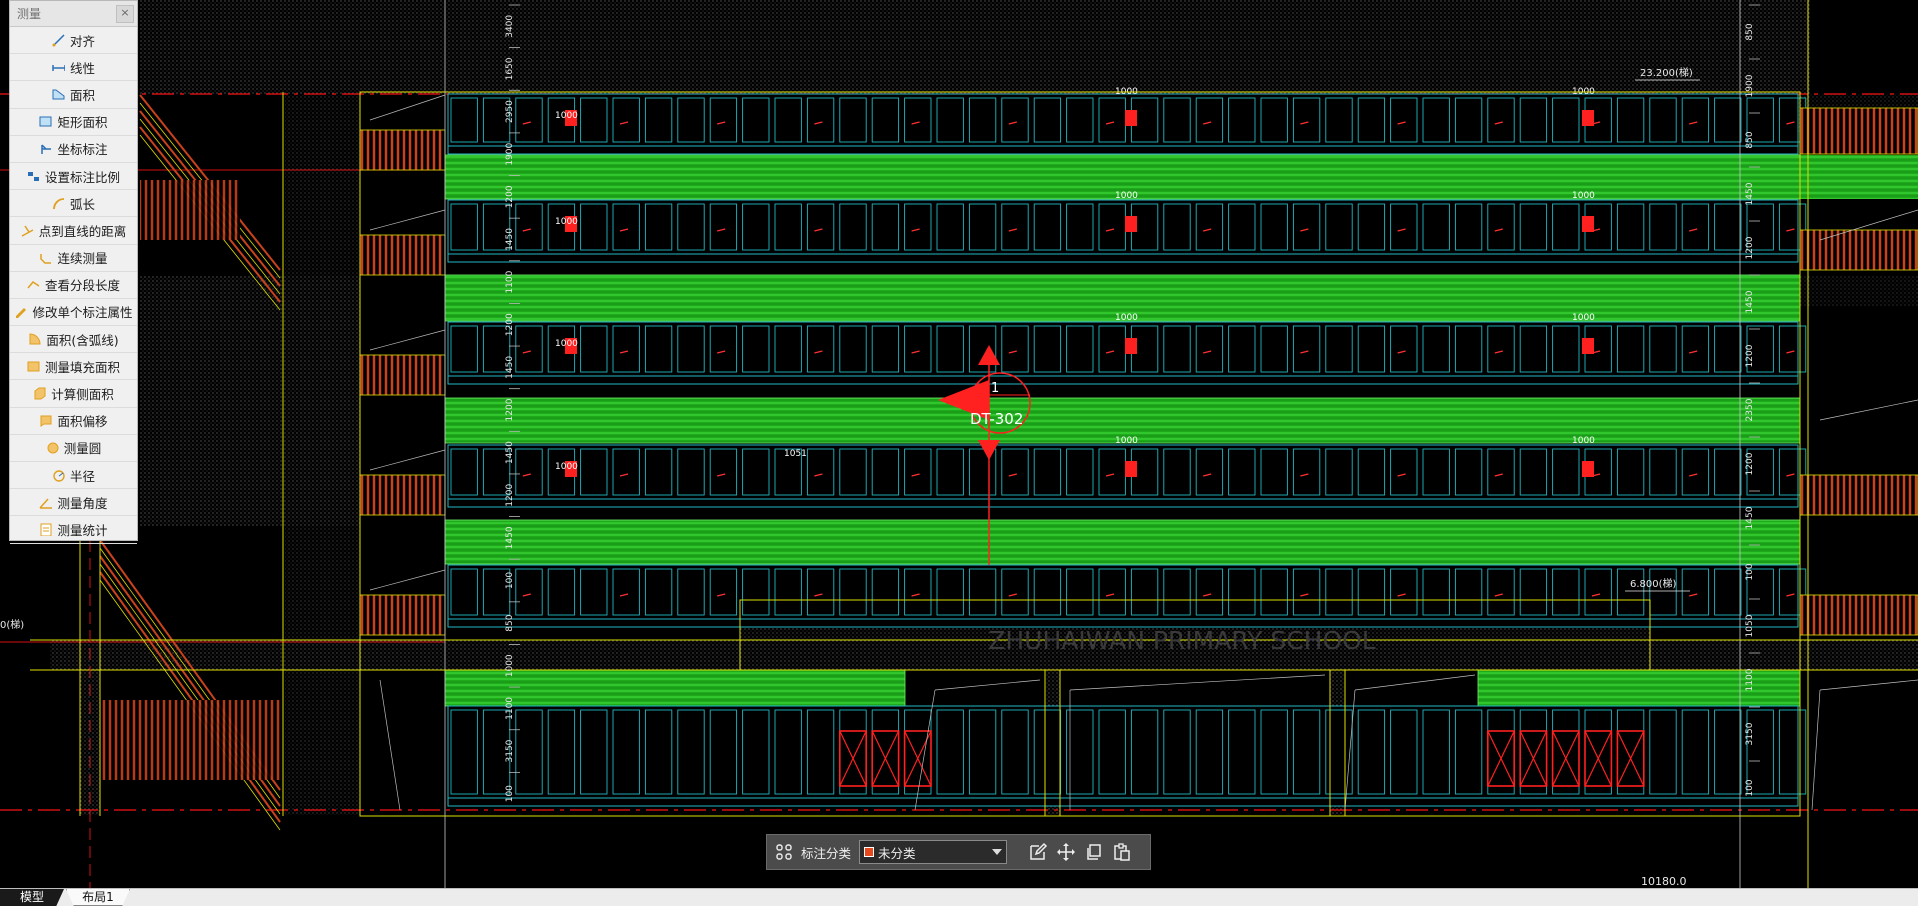 Image resolution: width=1918 pixels, height=906 pixels. What do you see at coordinates (98, 897) in the screenshot?
I see `tab-layout1: 布局1` at bounding box center [98, 897].